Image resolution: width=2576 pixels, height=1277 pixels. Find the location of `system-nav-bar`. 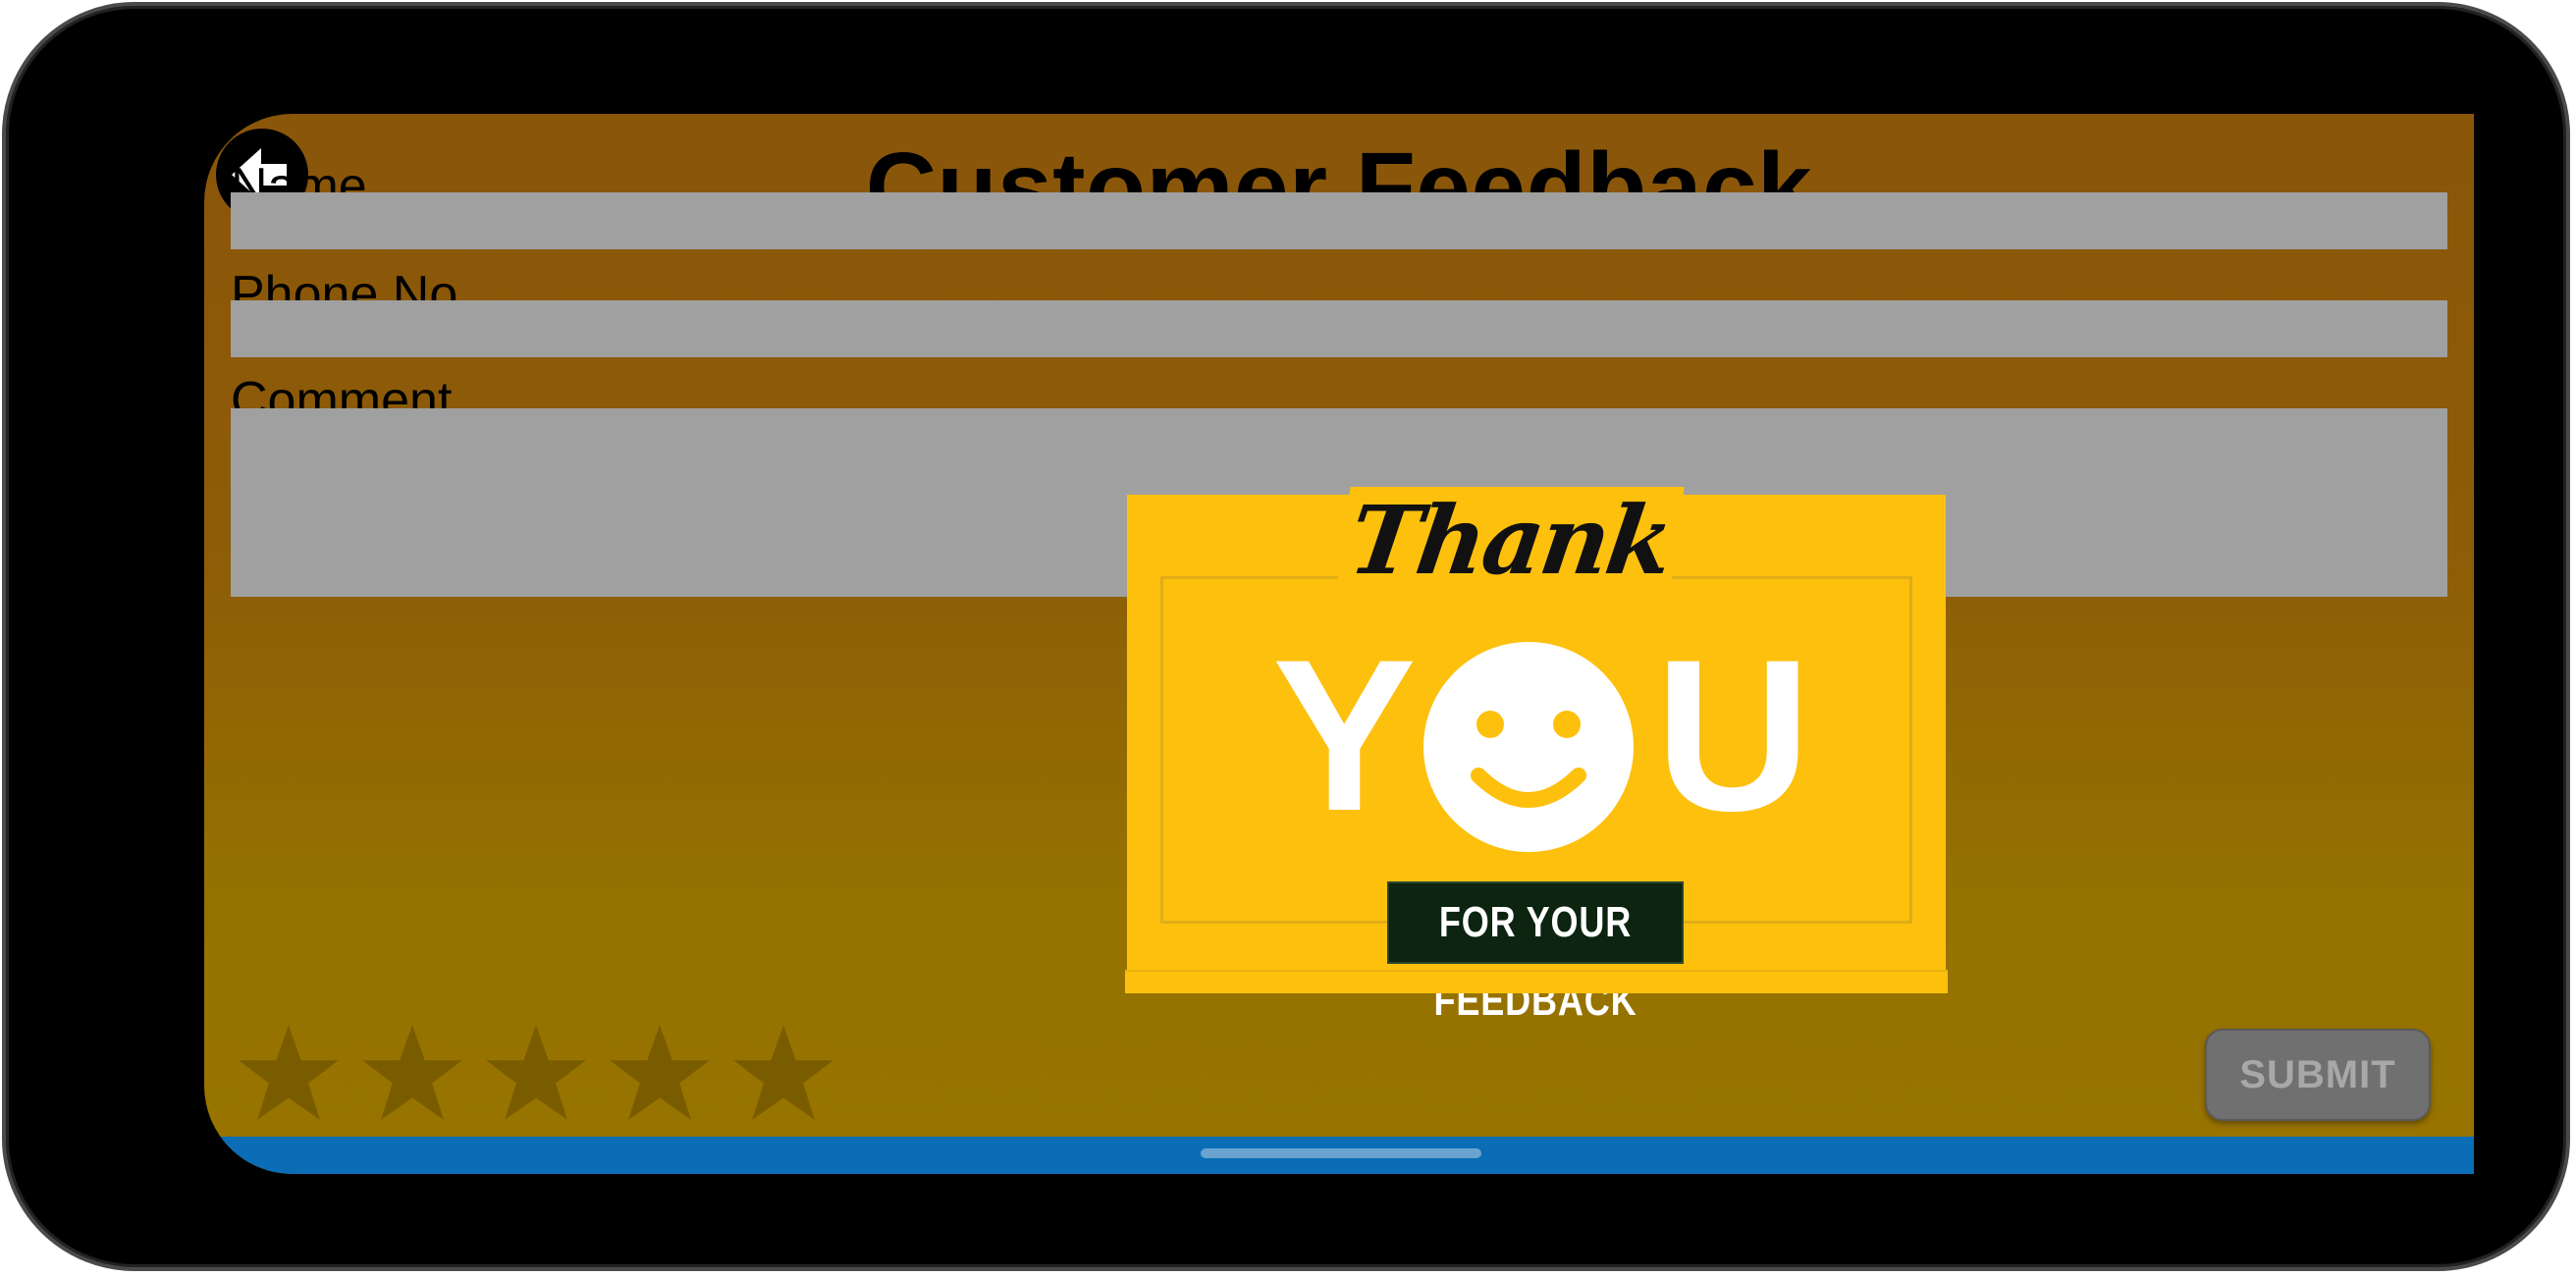

system-nav-bar is located at coordinates (1339, 1155).